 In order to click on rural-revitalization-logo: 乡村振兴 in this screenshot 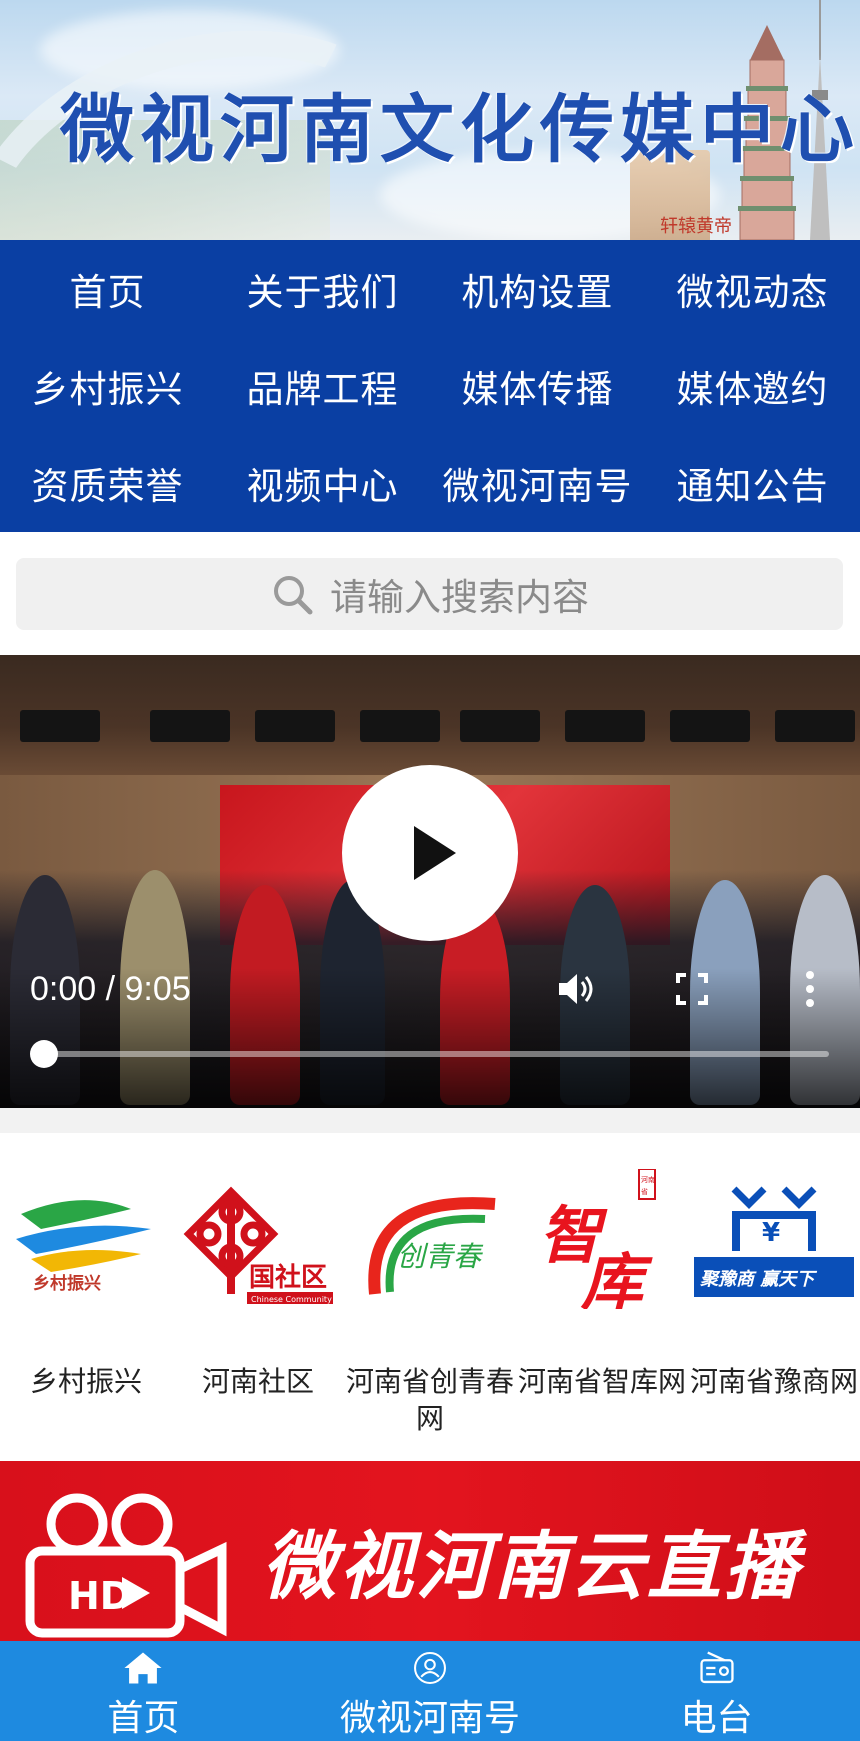, I will do `click(86, 1239)`.